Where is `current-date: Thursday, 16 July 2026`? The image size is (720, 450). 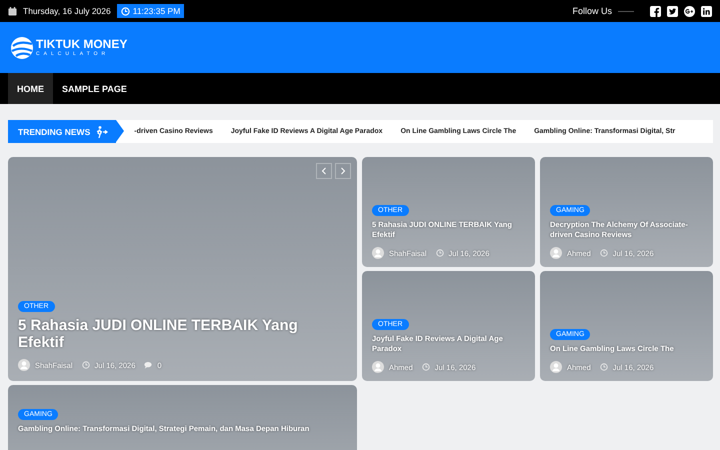
current-date: Thursday, 16 July 2026 is located at coordinates (67, 11).